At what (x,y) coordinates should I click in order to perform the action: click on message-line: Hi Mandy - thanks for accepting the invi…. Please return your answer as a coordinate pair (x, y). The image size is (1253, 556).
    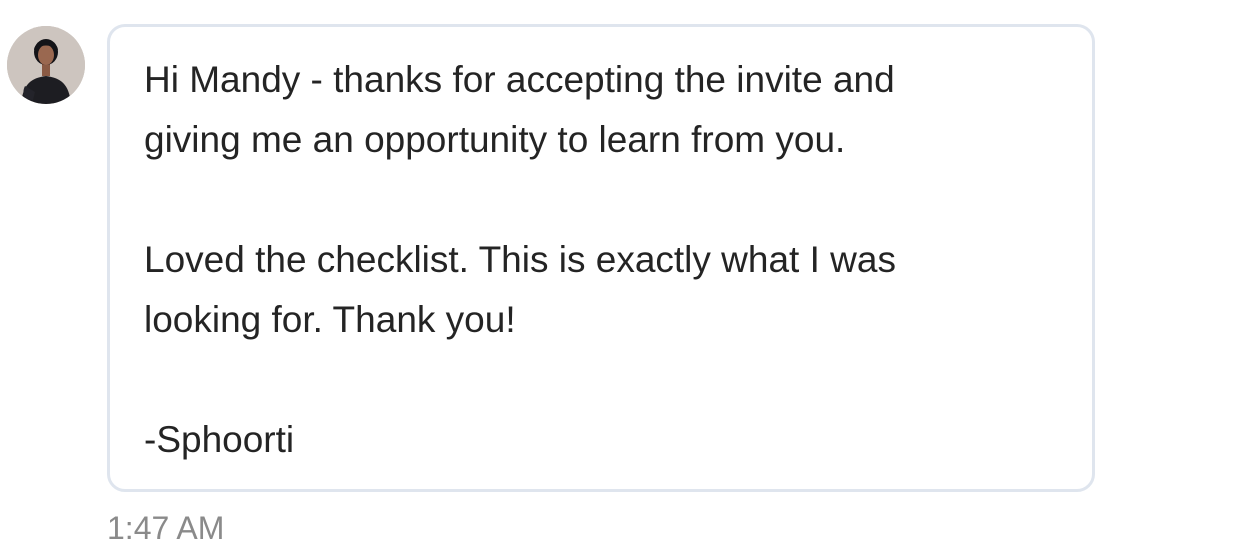
    Looking at the image, I should click on (519, 79).